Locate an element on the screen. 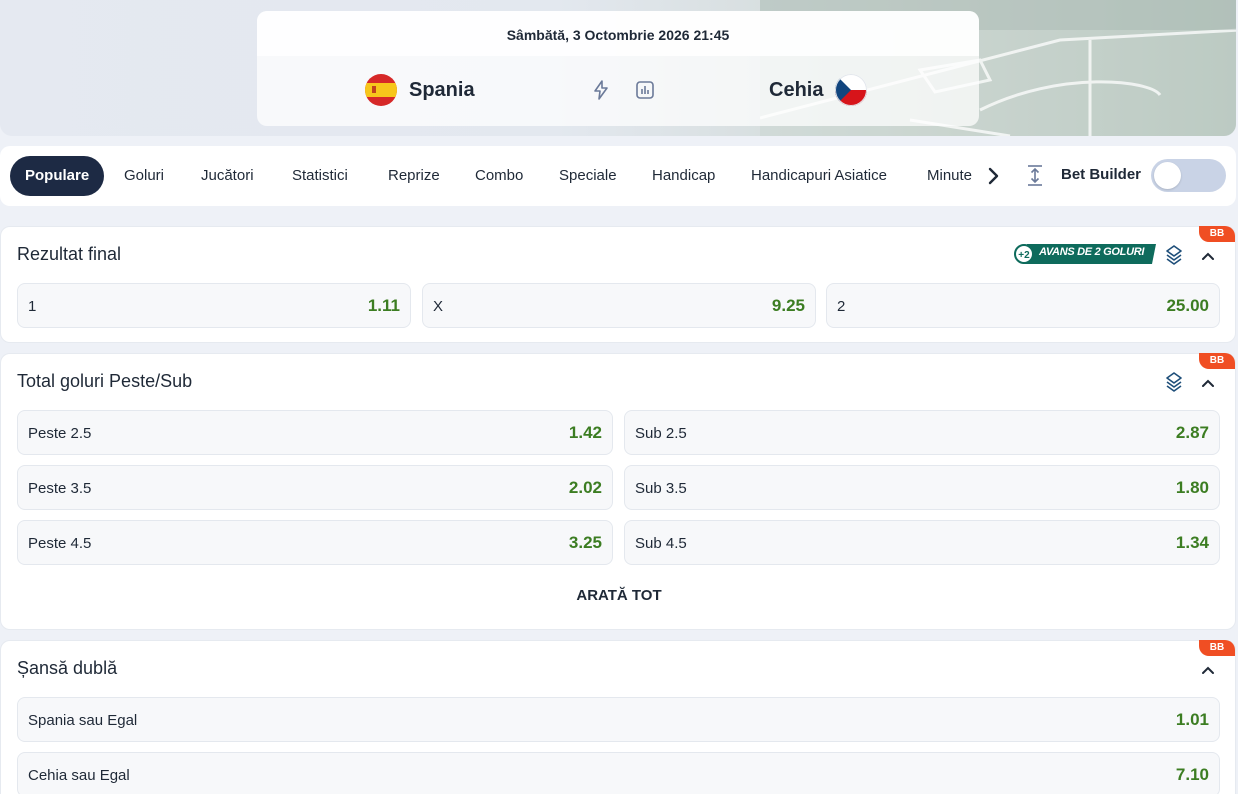 This screenshot has width=1238, height=794. tab-goluri: Goluri is located at coordinates (144, 176).